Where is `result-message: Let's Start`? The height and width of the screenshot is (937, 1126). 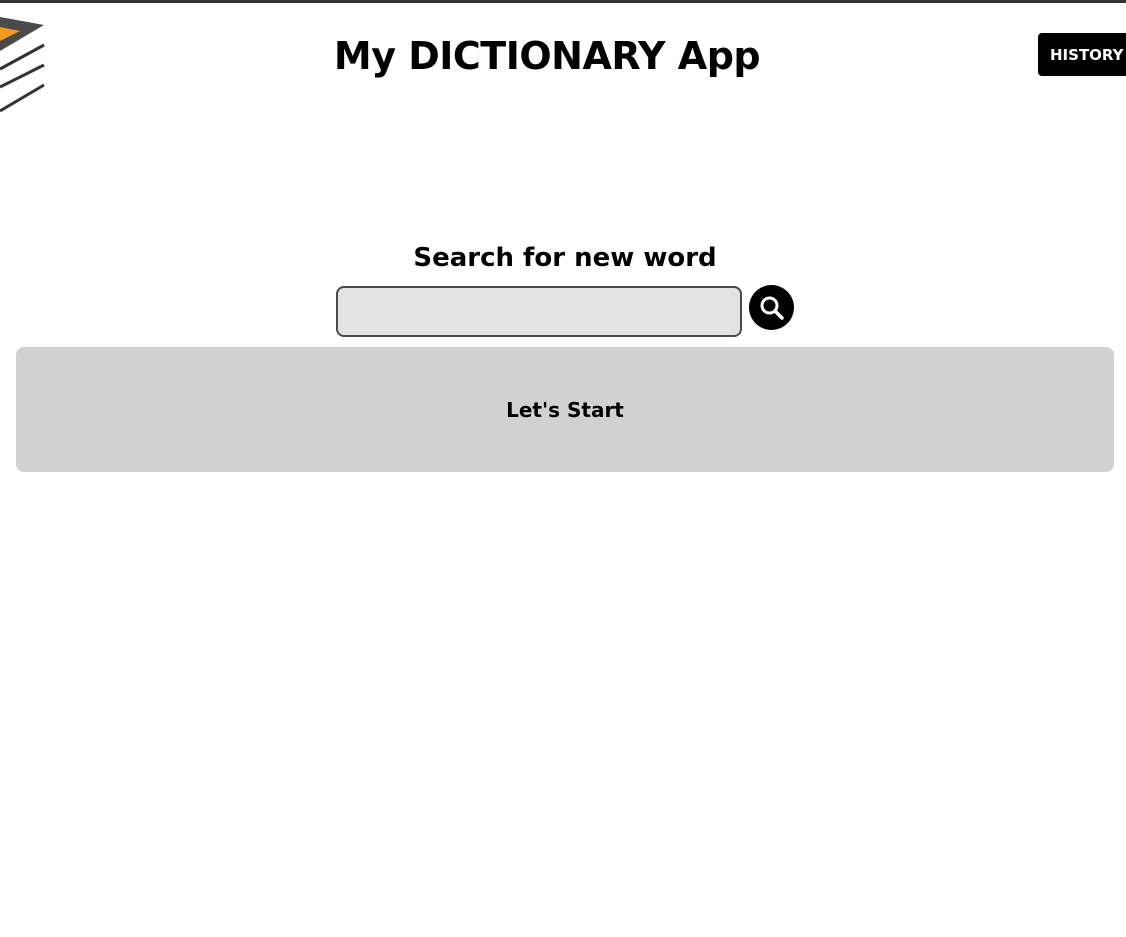 result-message: Let's Start is located at coordinates (565, 409).